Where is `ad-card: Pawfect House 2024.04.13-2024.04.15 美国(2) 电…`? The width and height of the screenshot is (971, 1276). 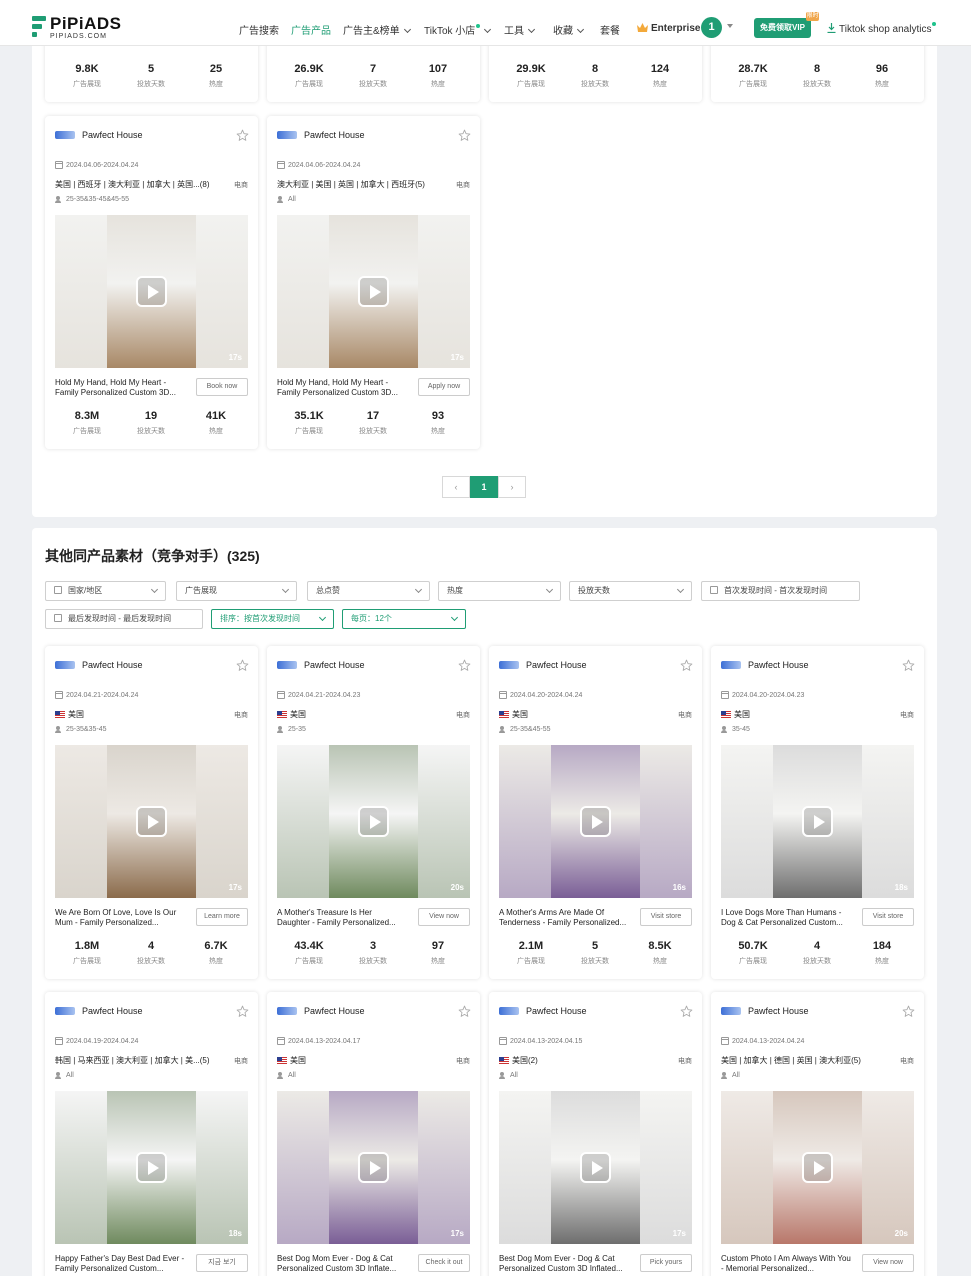 ad-card: Pawfect House 2024.04.13-2024.04.15 美国(2) 电… is located at coordinates (595, 1134).